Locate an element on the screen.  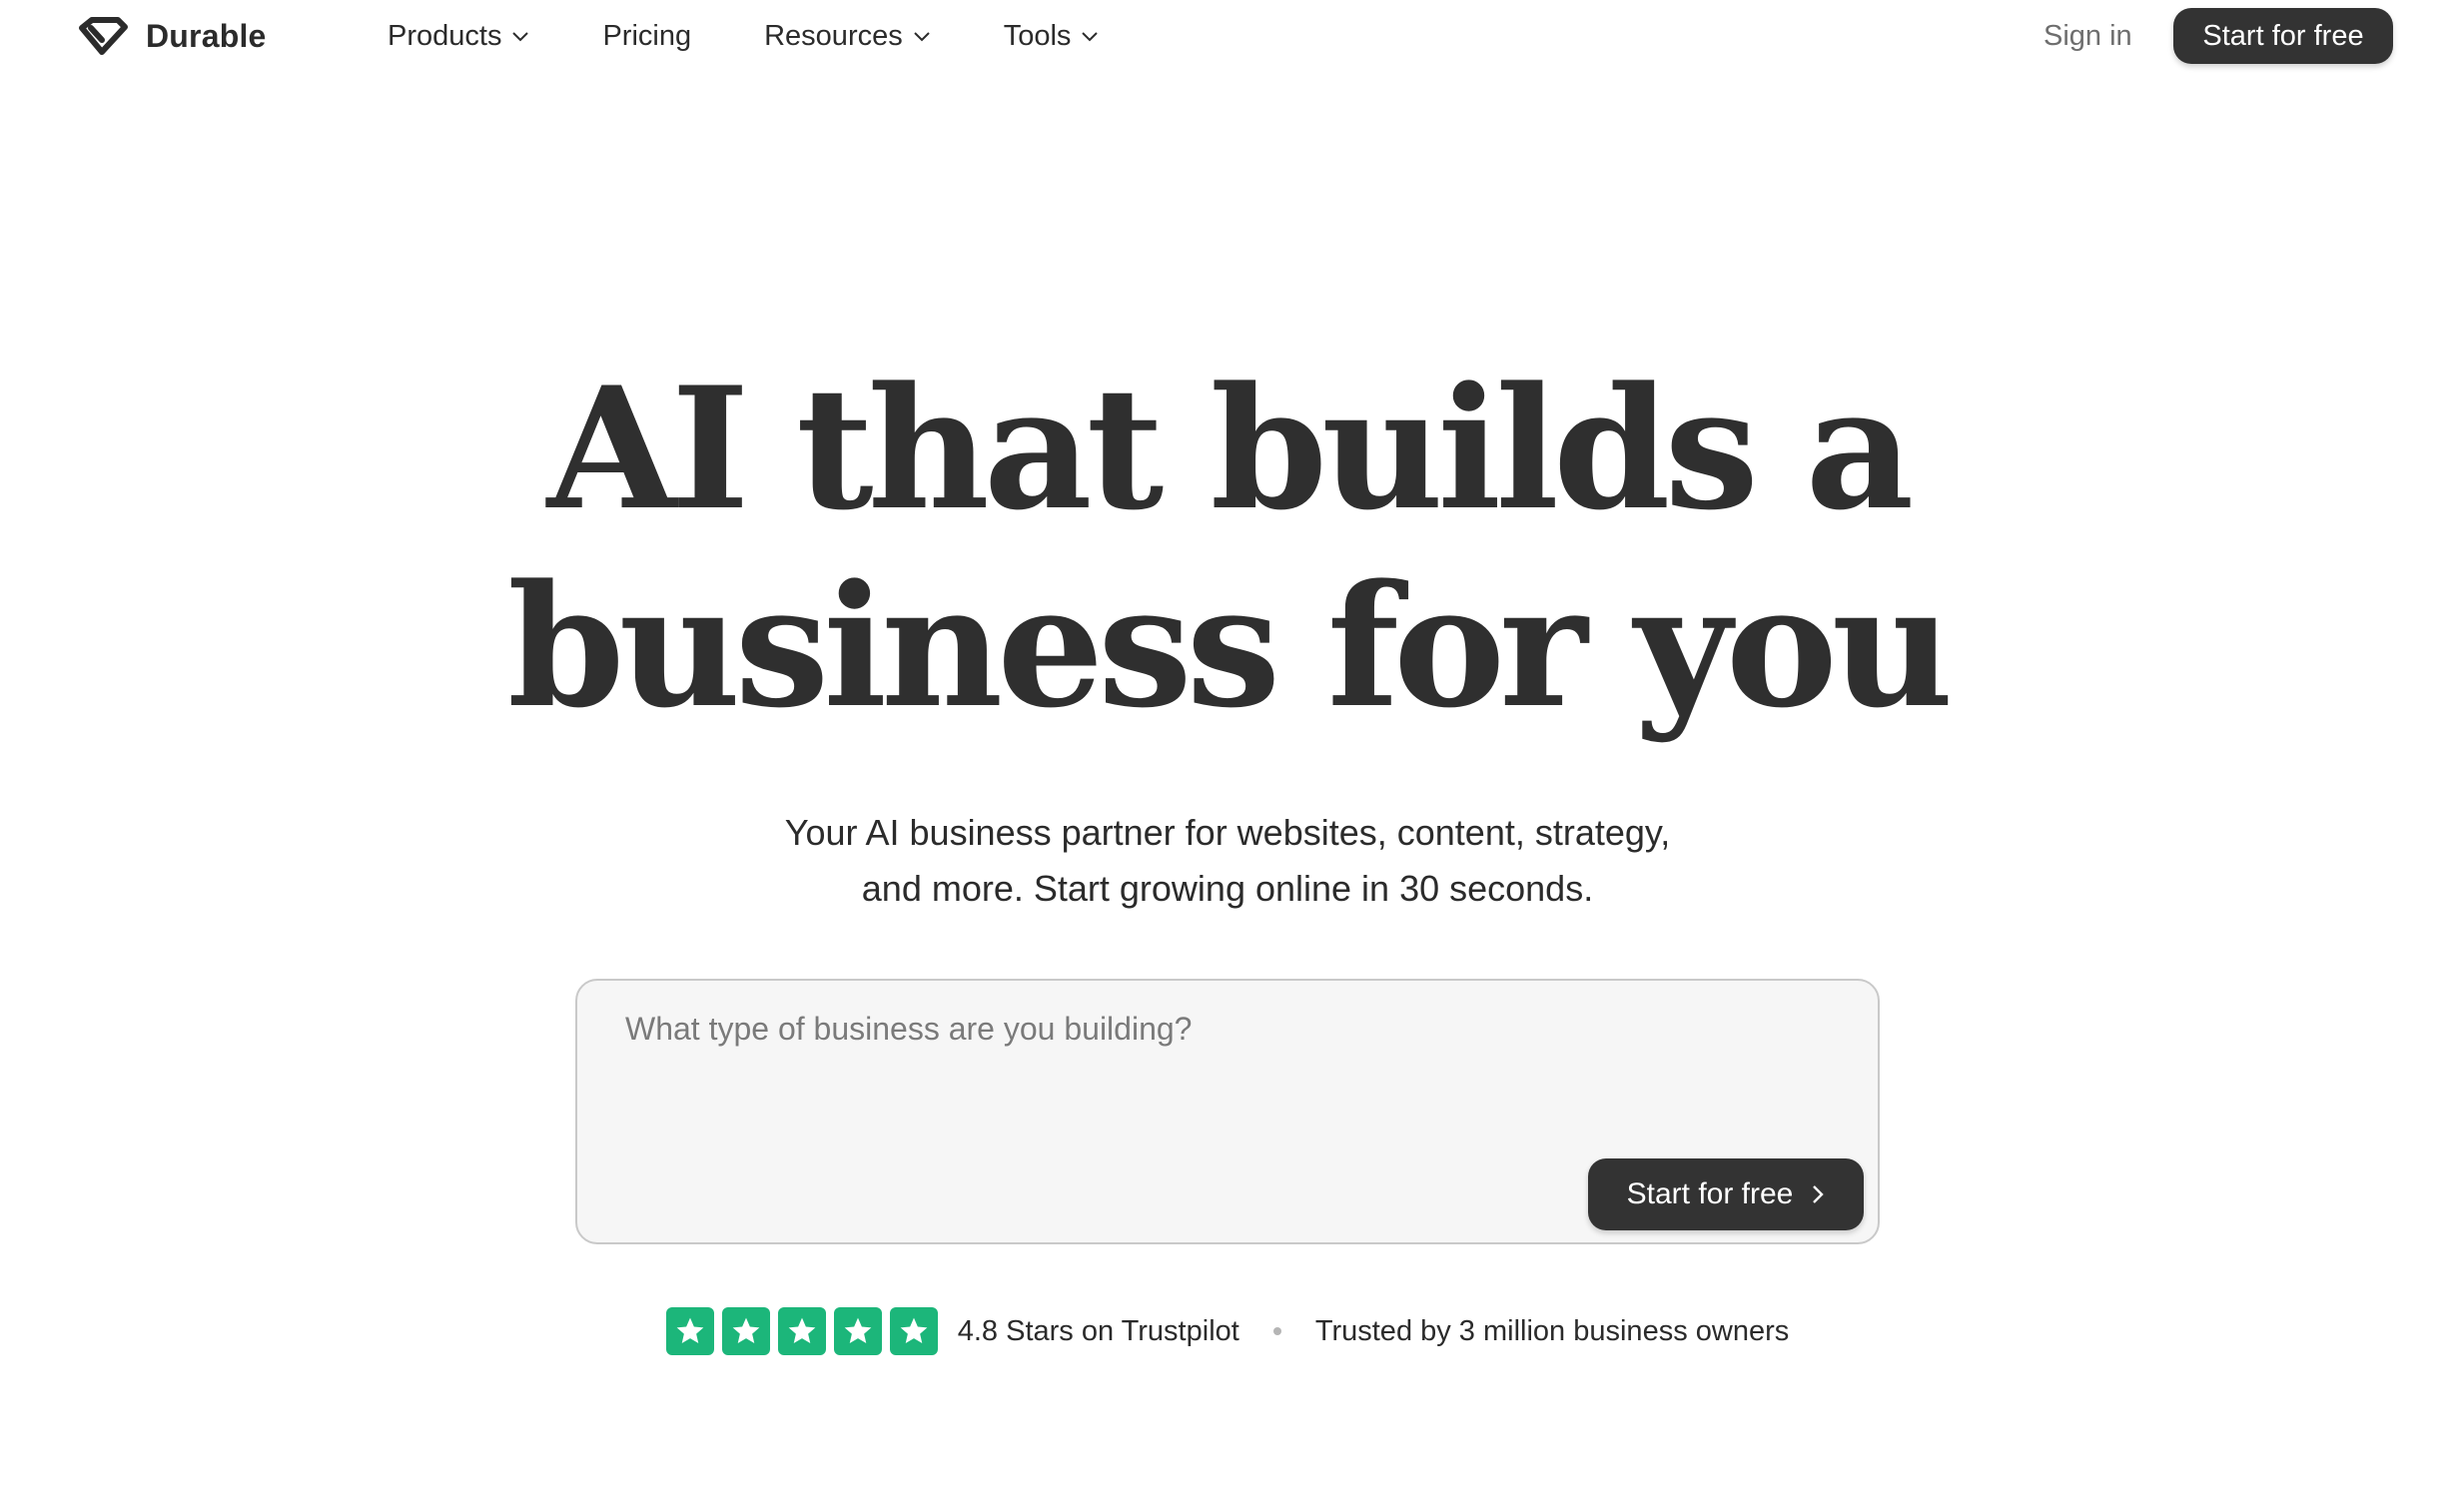
nav-item-label: Resources is located at coordinates (833, 36).